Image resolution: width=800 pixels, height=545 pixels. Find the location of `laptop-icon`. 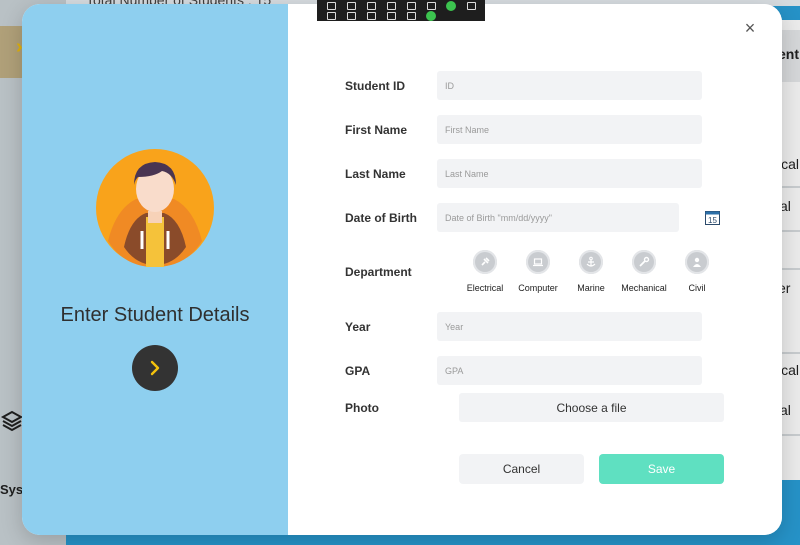

laptop-icon is located at coordinates (538, 262).